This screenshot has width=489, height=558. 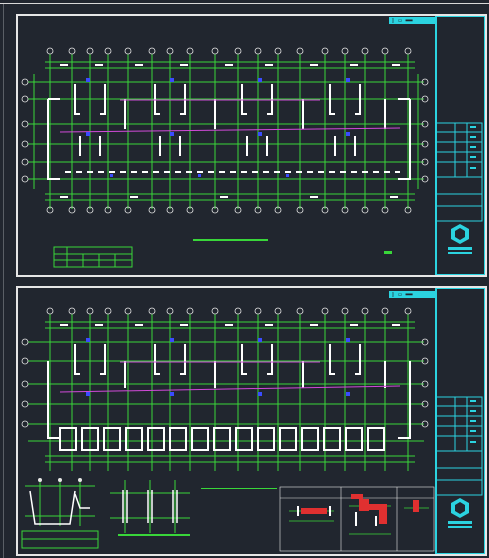 I want to click on sheet-tag-2: ▯ ▭ ▬▬, so click(x=412, y=294).